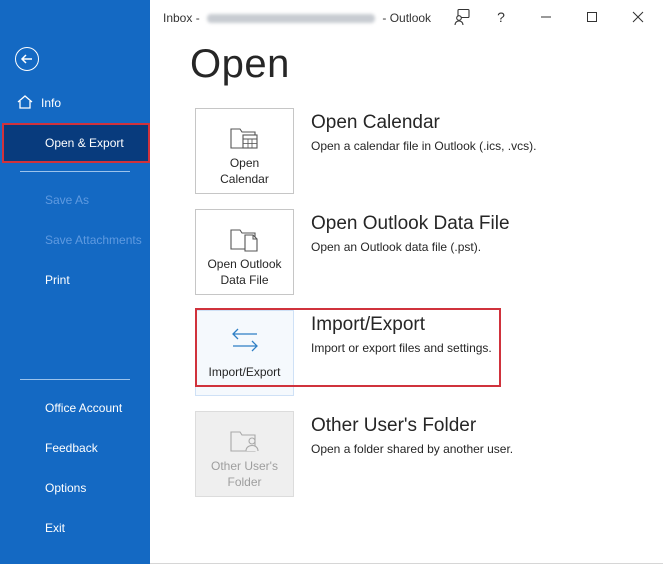 The height and width of the screenshot is (564, 663). What do you see at coordinates (244, 272) in the screenshot?
I see `tile-label: Open Outlook Data File` at bounding box center [244, 272].